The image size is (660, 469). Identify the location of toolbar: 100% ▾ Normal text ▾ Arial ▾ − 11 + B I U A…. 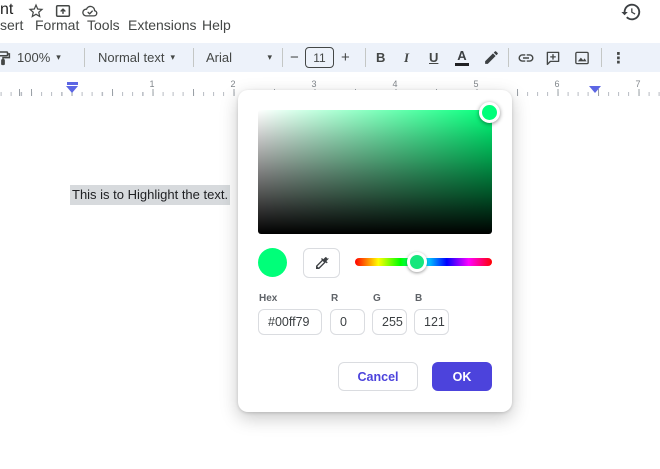
(330, 57).